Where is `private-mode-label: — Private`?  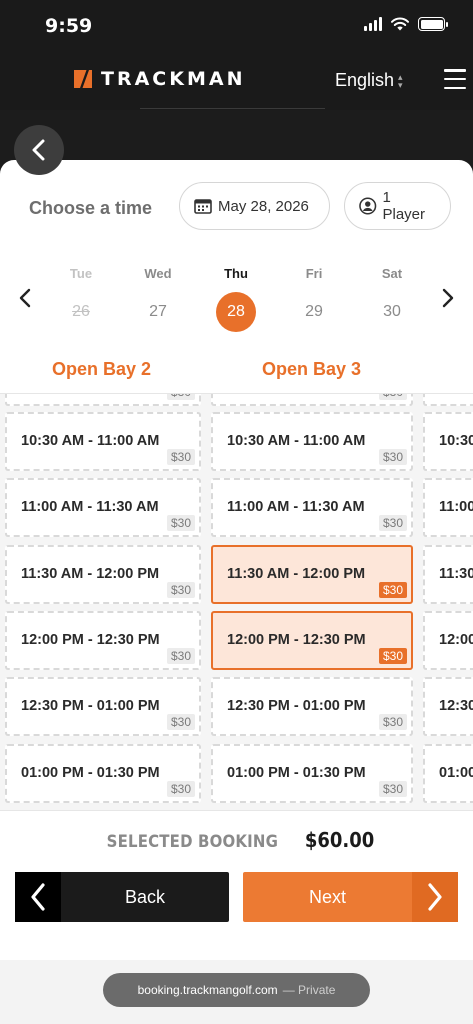
private-mode-label: — Private is located at coordinates (309, 990).